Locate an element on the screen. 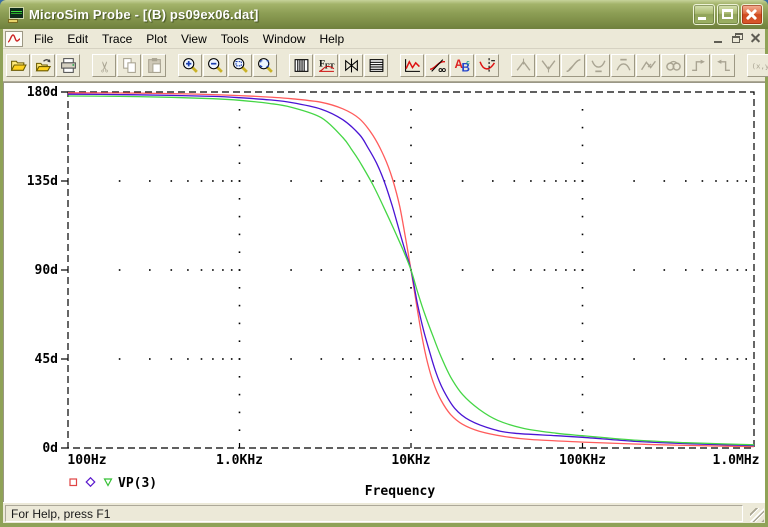 Image resolution: width=768 pixels, height=527 pixels. cursor-coordinates-icon: (x,y) is located at coordinates (759, 65).